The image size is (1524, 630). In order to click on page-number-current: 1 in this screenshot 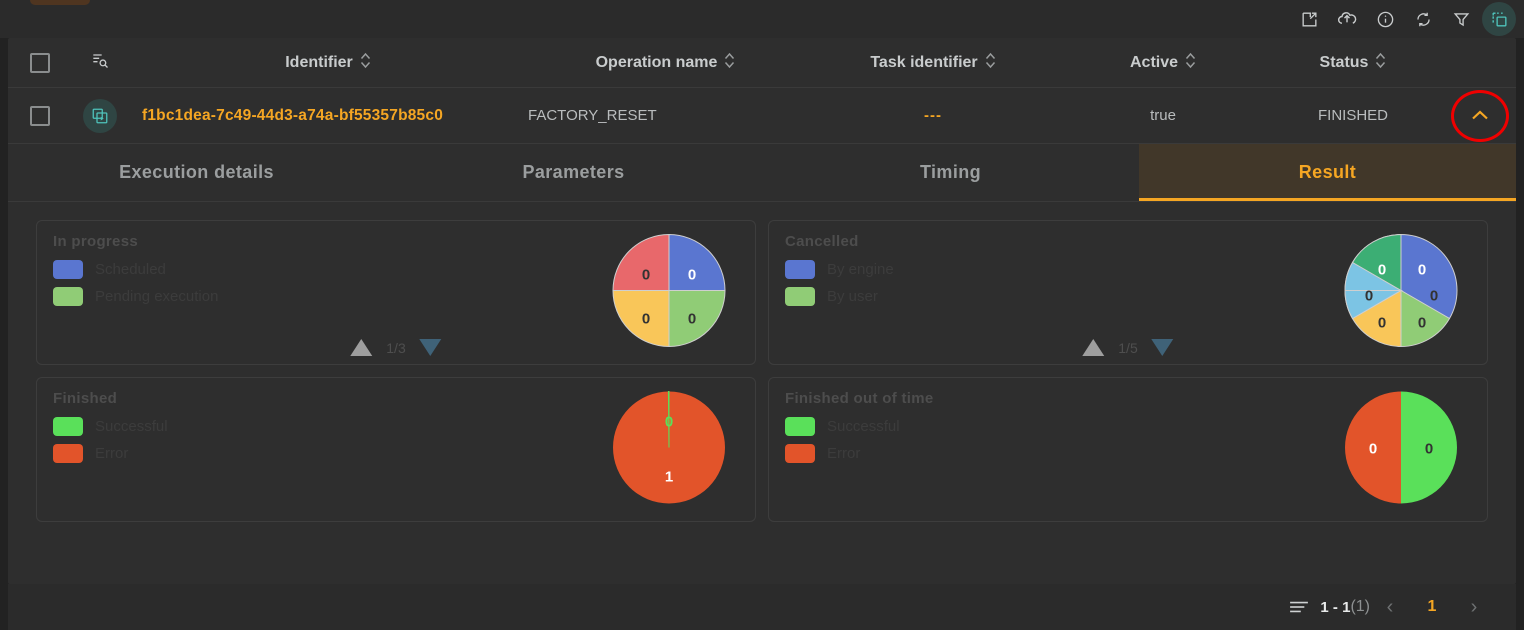, I will do `click(1432, 607)`.